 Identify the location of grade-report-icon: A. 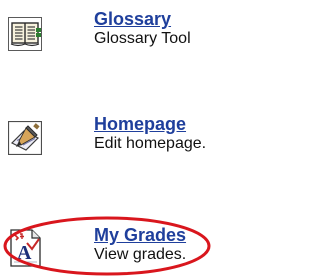
(25, 248).